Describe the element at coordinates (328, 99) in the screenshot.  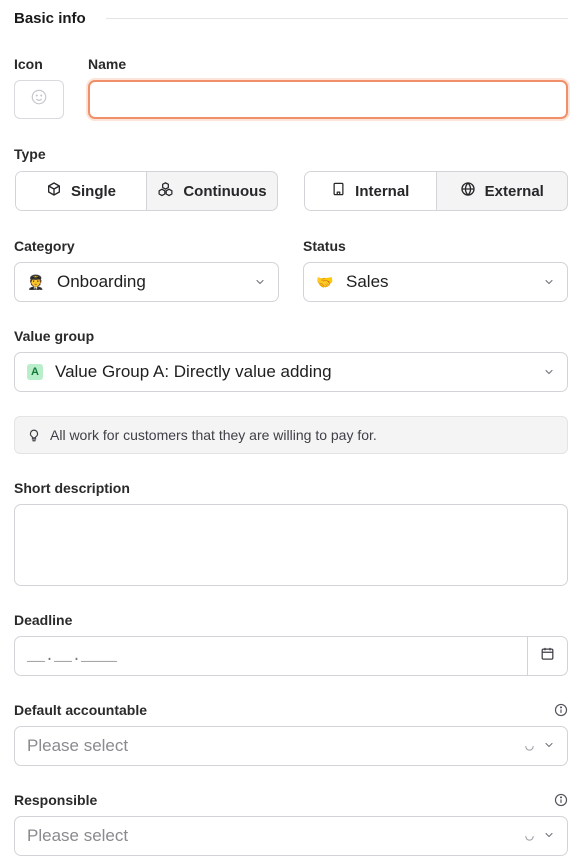
I see `name-input` at that location.